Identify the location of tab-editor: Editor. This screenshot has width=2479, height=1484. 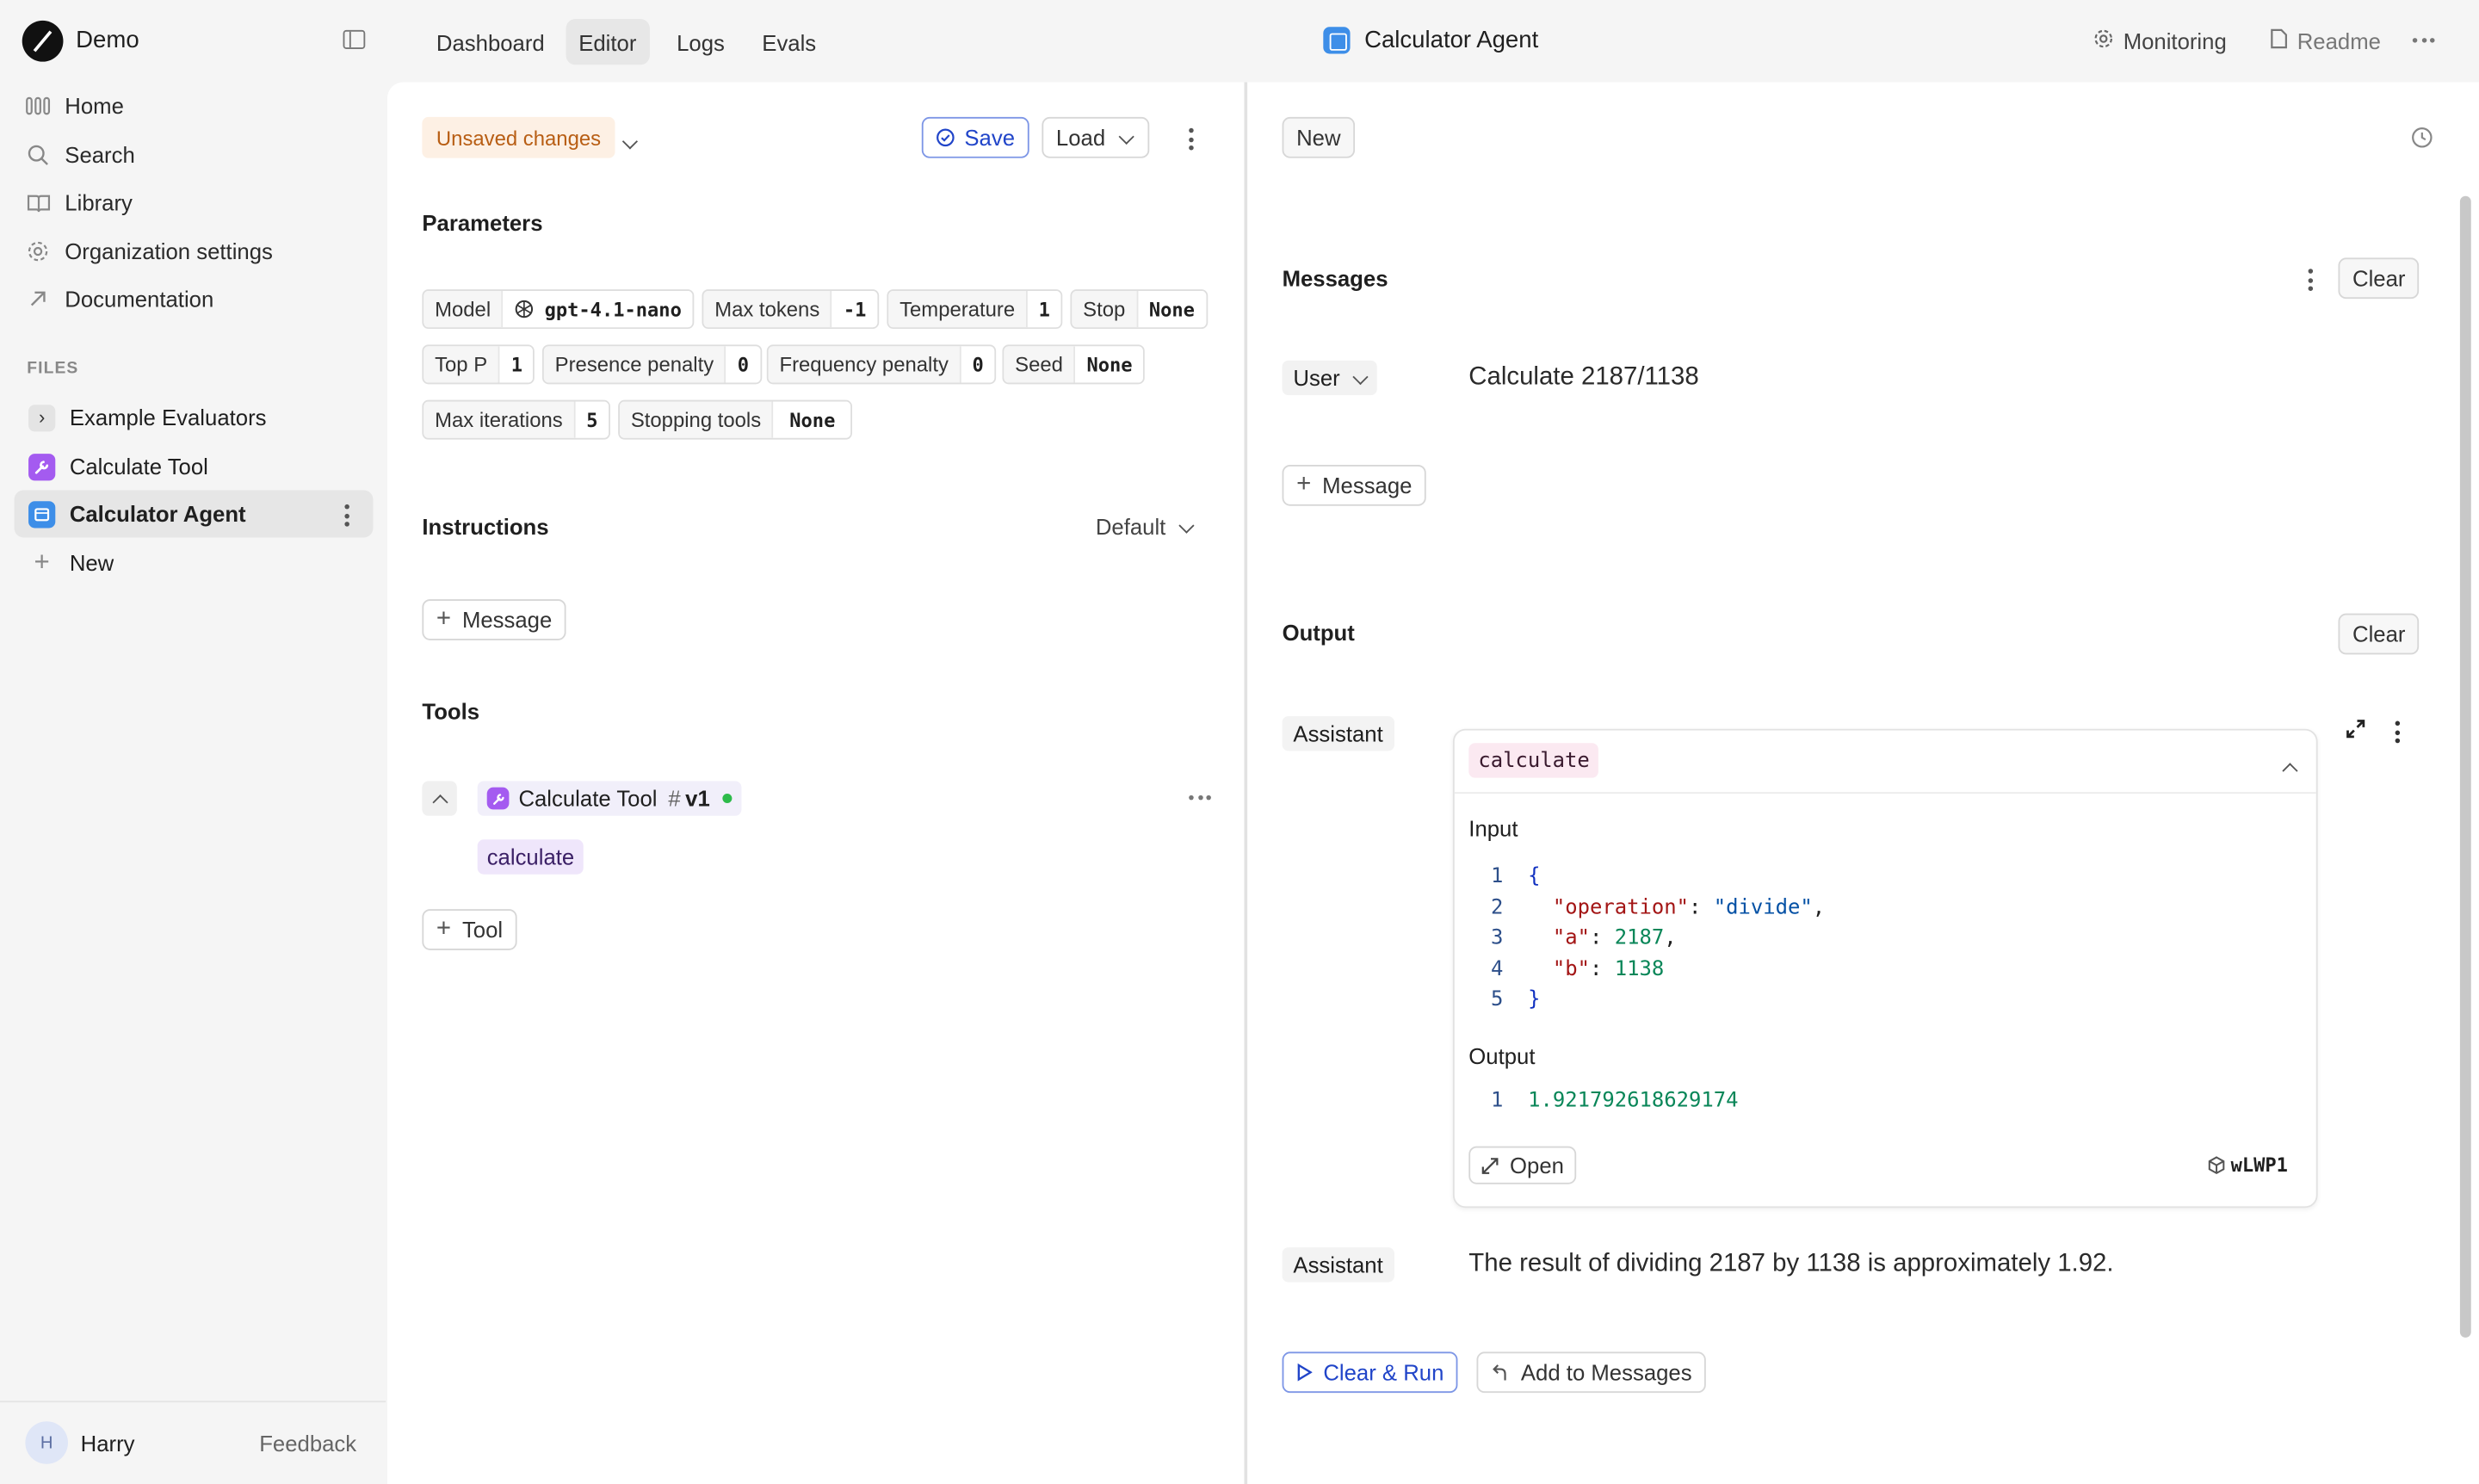
(608, 42).